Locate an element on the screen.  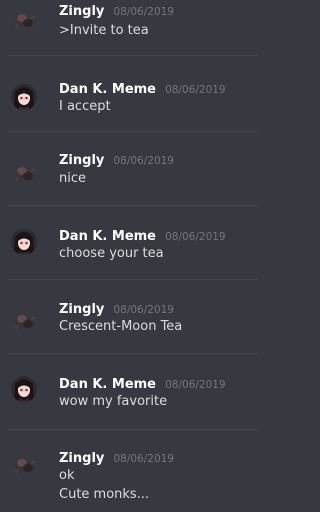
message-text: choose your tea is located at coordinates (111, 253).